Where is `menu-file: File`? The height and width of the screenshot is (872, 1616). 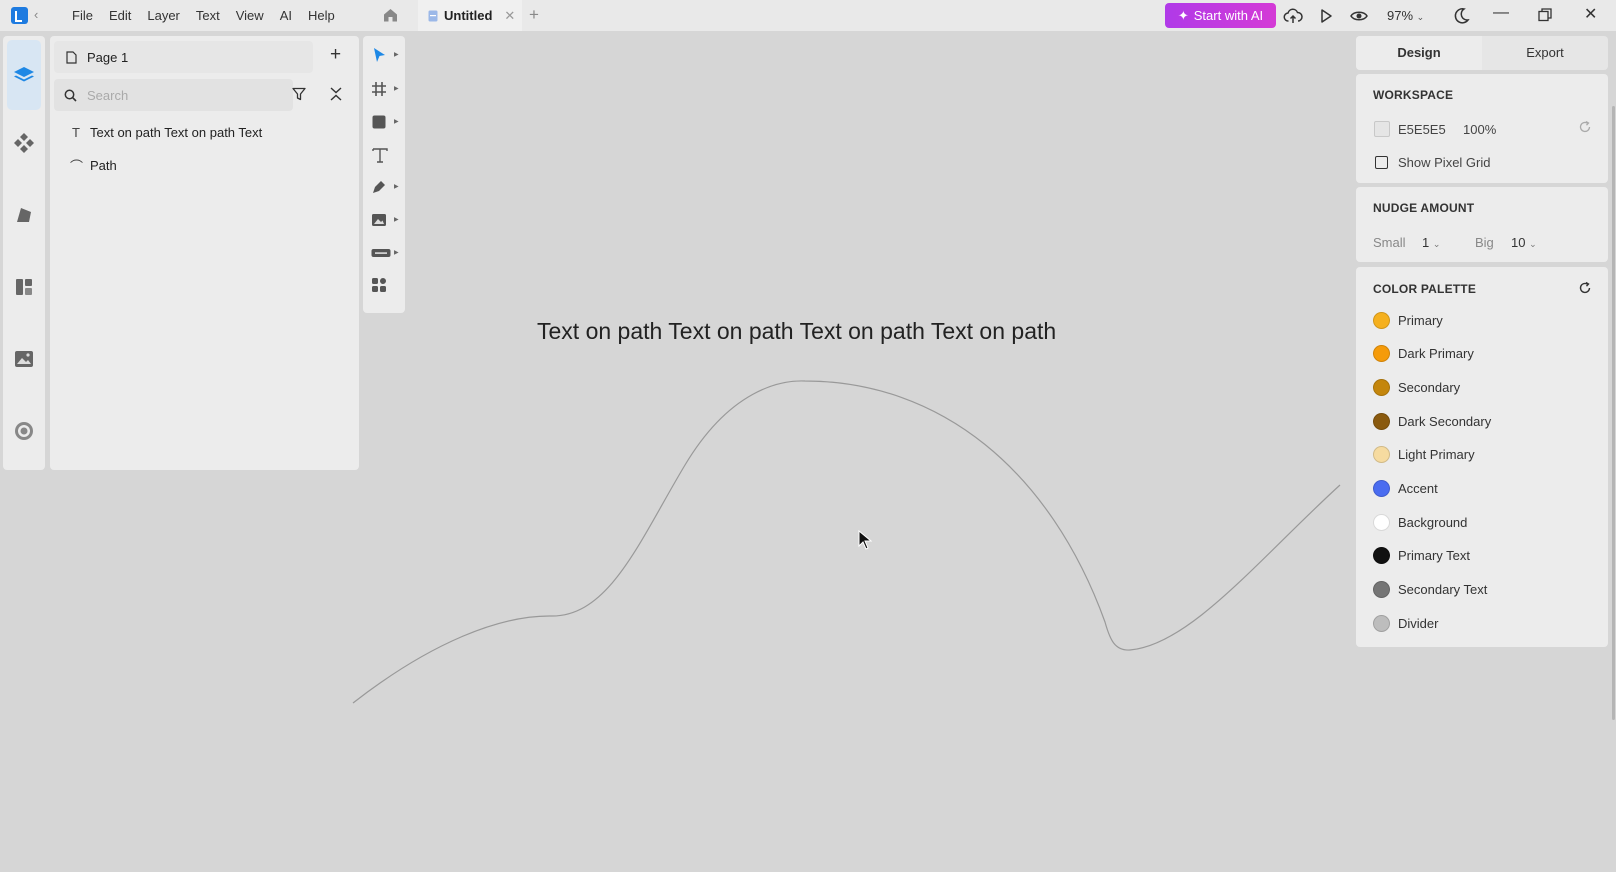
menu-file: File is located at coordinates (82, 15).